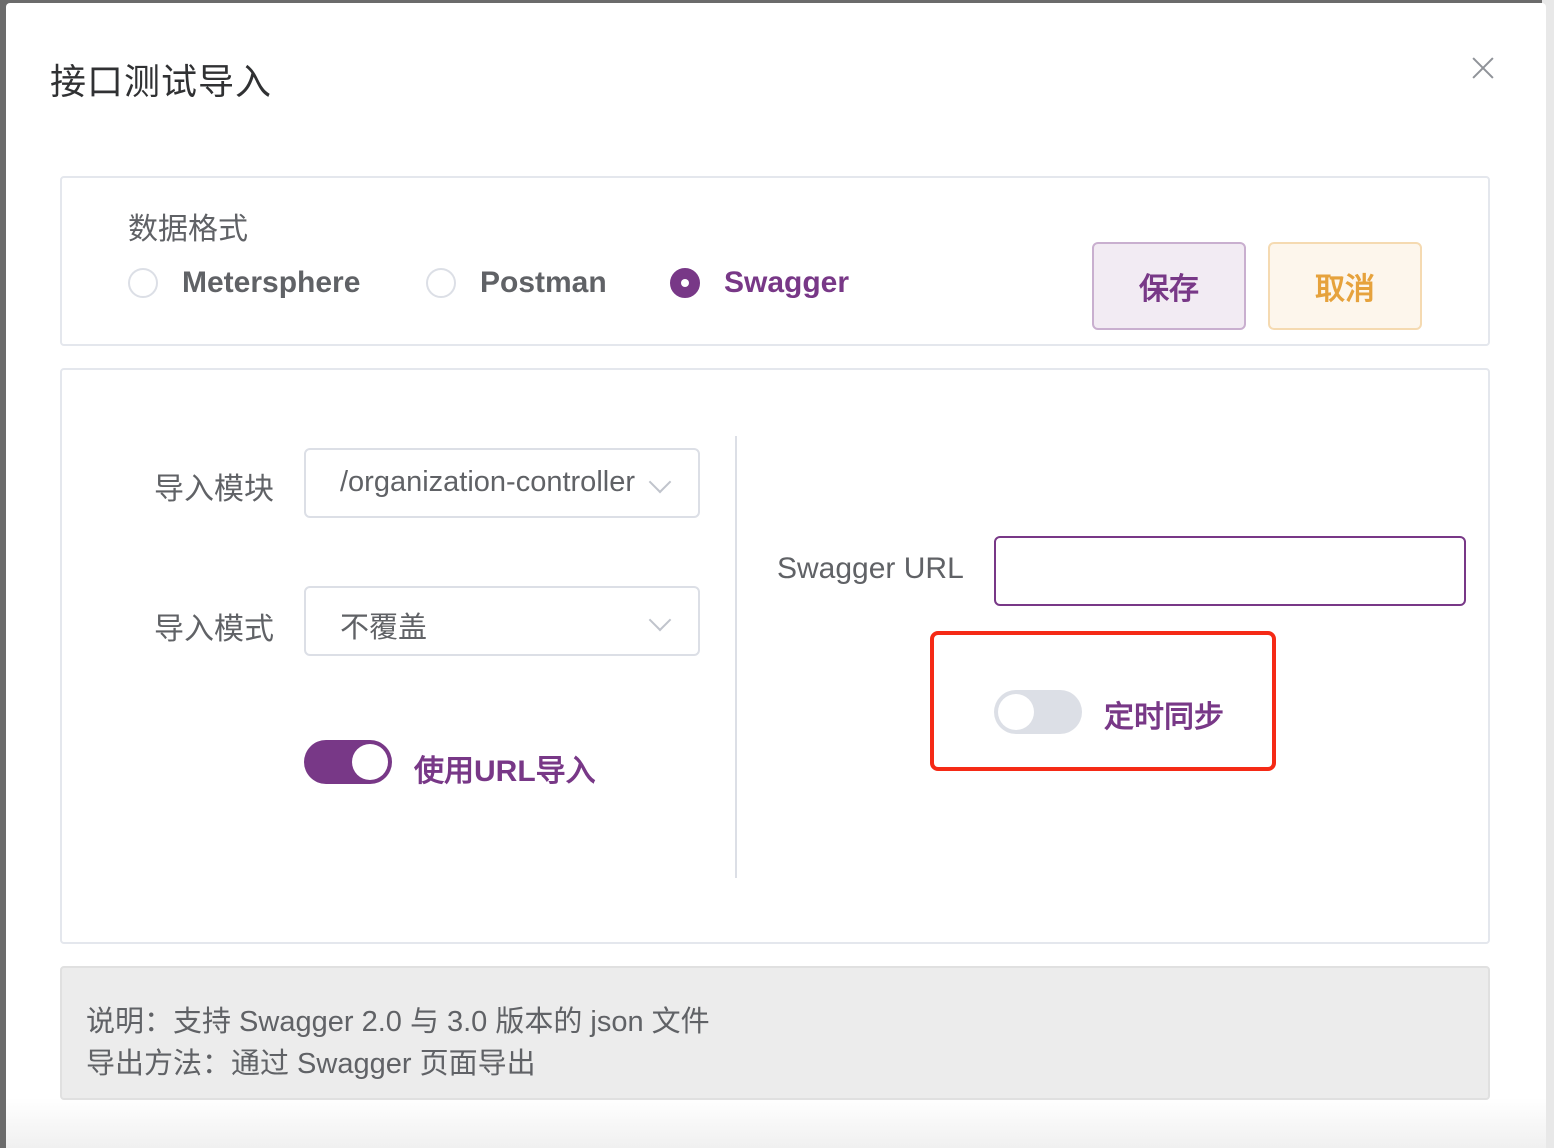 This screenshot has width=1554, height=1148. What do you see at coordinates (787, 282) in the screenshot?
I see `radio-label: Swagger` at bounding box center [787, 282].